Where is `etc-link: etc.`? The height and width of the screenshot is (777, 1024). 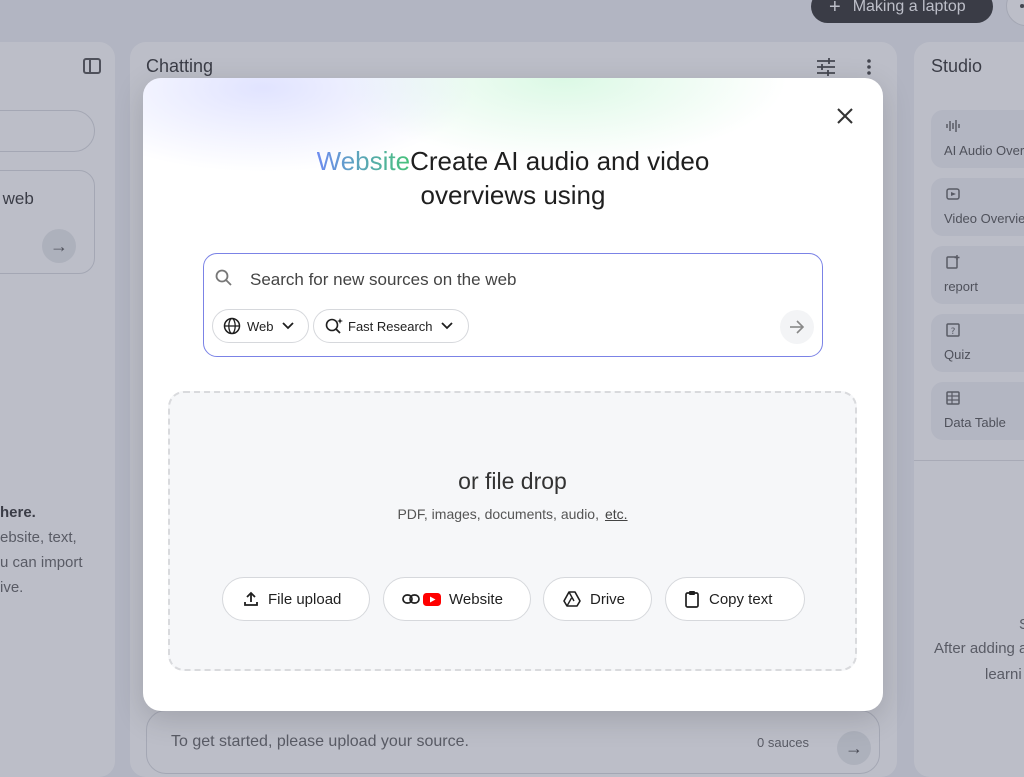
etc-link: etc. is located at coordinates (616, 514).